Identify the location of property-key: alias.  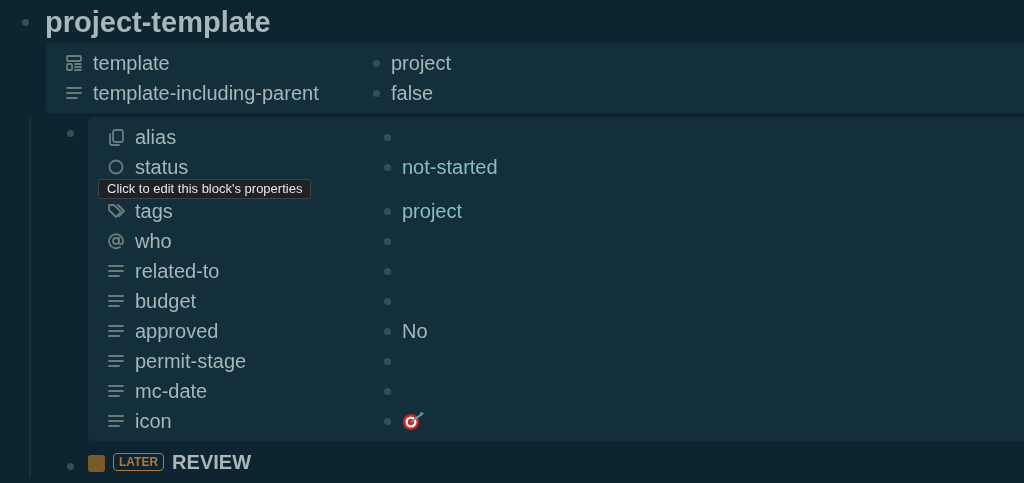
(156, 137).